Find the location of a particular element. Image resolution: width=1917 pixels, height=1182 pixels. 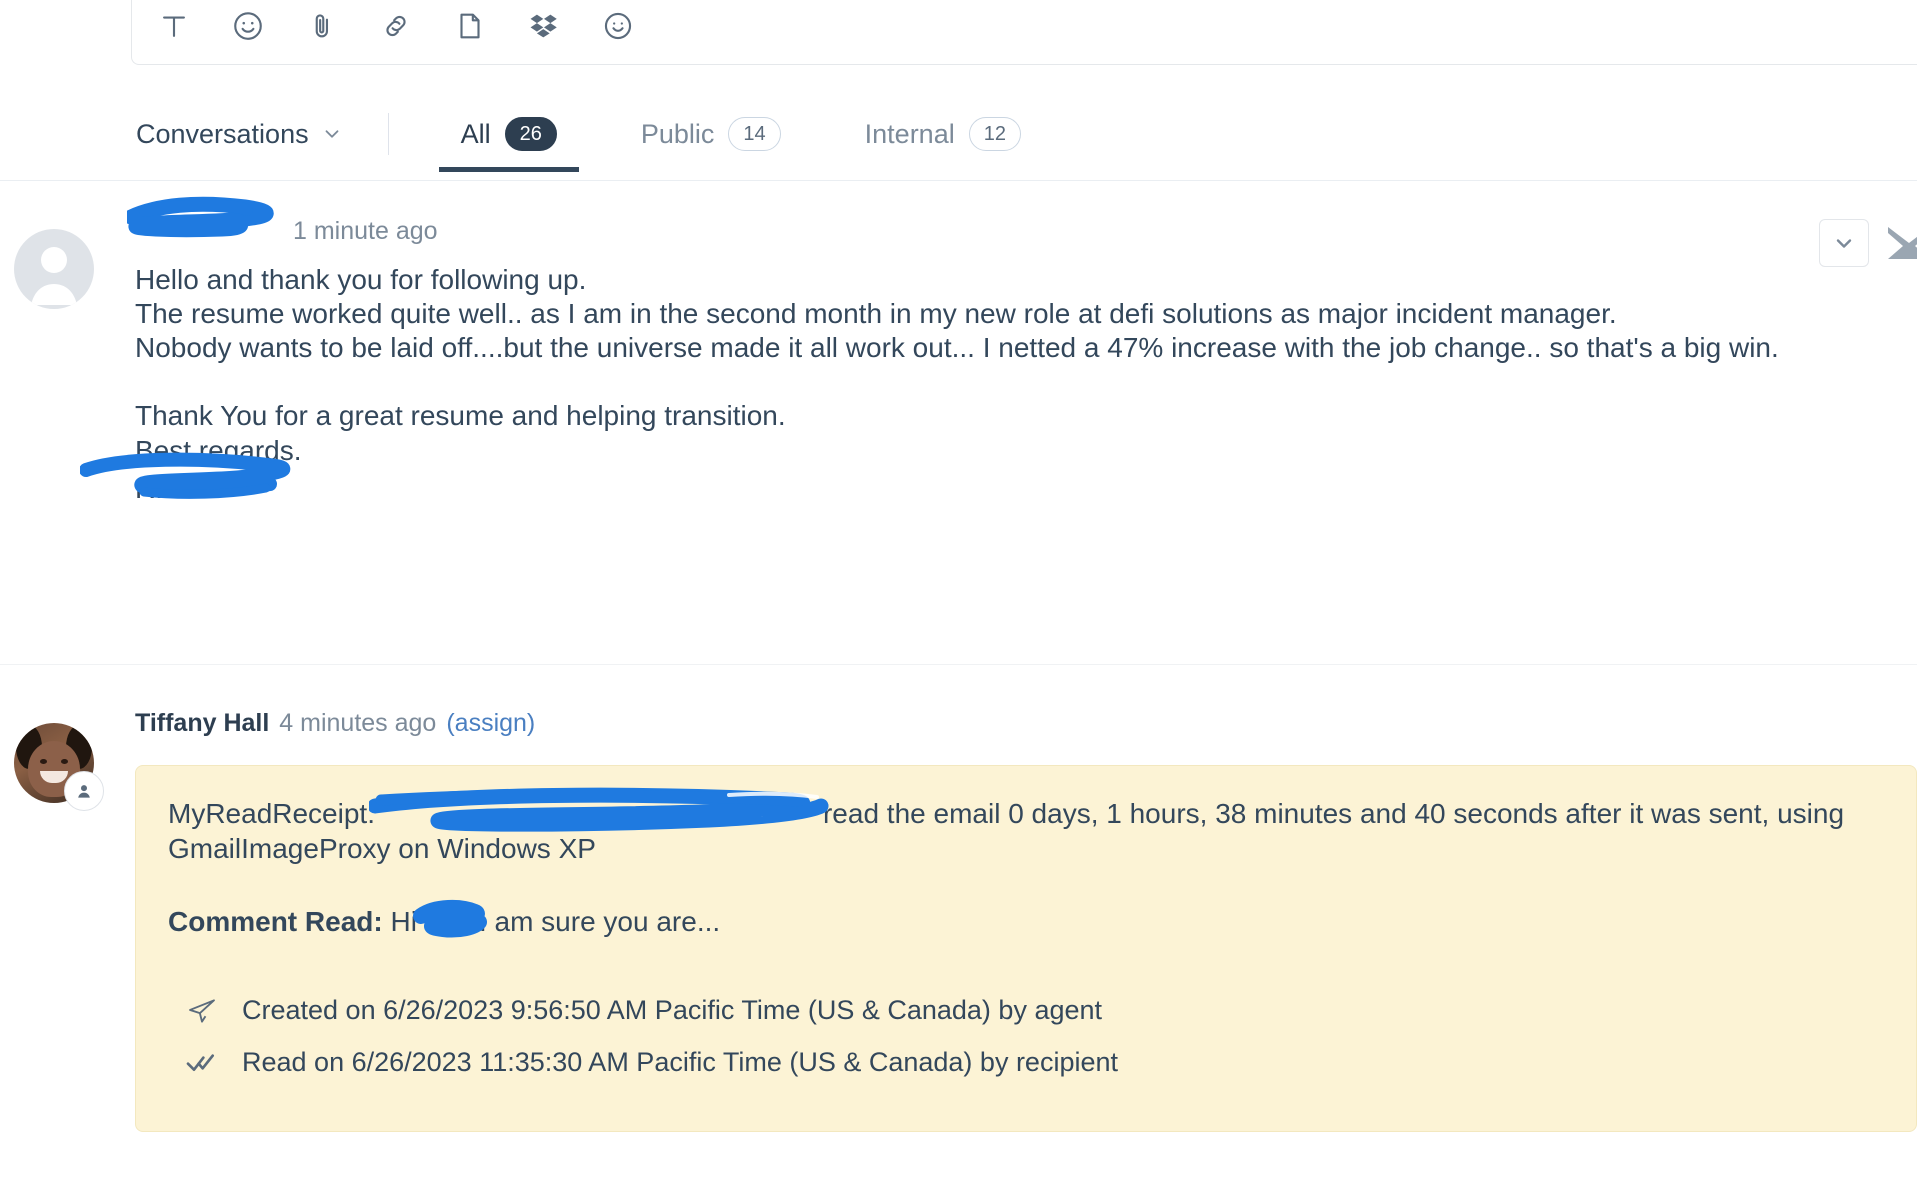

message-line: Best regards. is located at coordinates (218, 450).